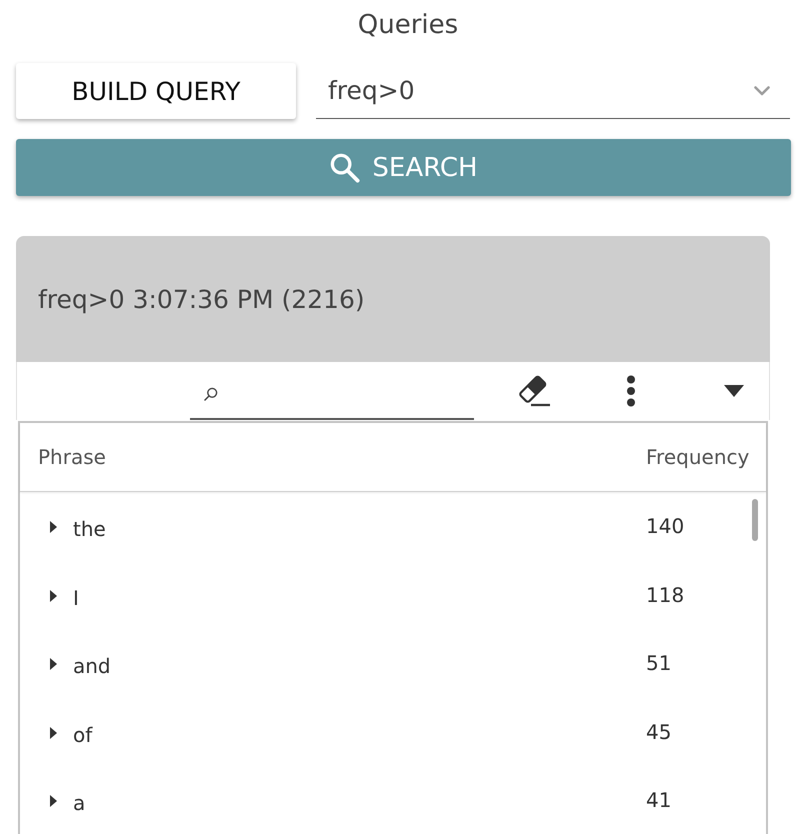  Describe the element at coordinates (734, 391) in the screenshot. I see `caret-down-icon` at that location.